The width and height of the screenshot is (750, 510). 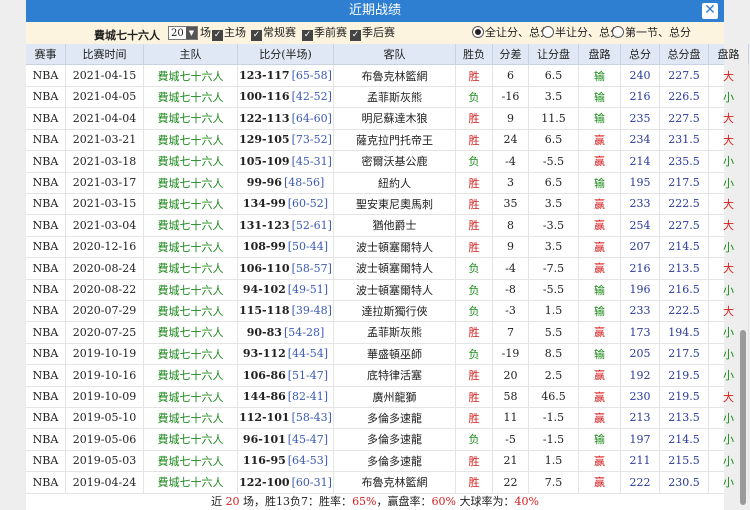 I want to click on date-cell: 2021-03-15, so click(x=104, y=204).